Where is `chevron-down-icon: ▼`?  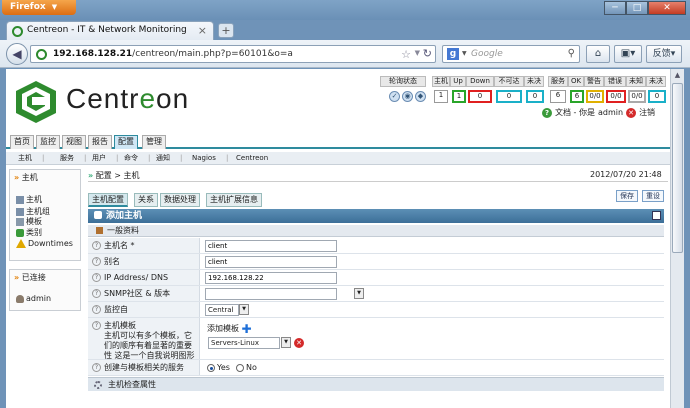 chevron-down-icon: ▼ is located at coordinates (54, 7).